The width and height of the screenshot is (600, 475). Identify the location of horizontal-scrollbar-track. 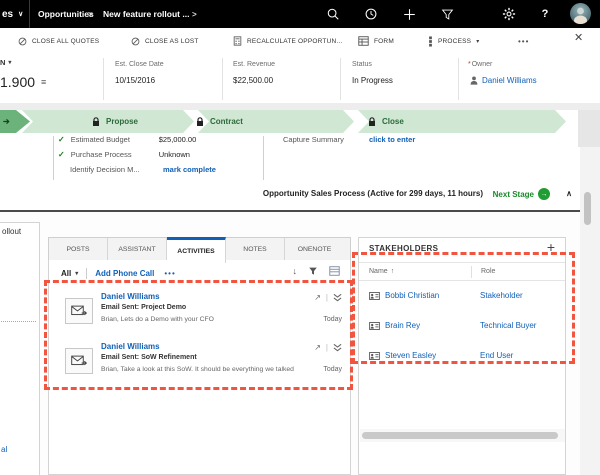
(462, 435).